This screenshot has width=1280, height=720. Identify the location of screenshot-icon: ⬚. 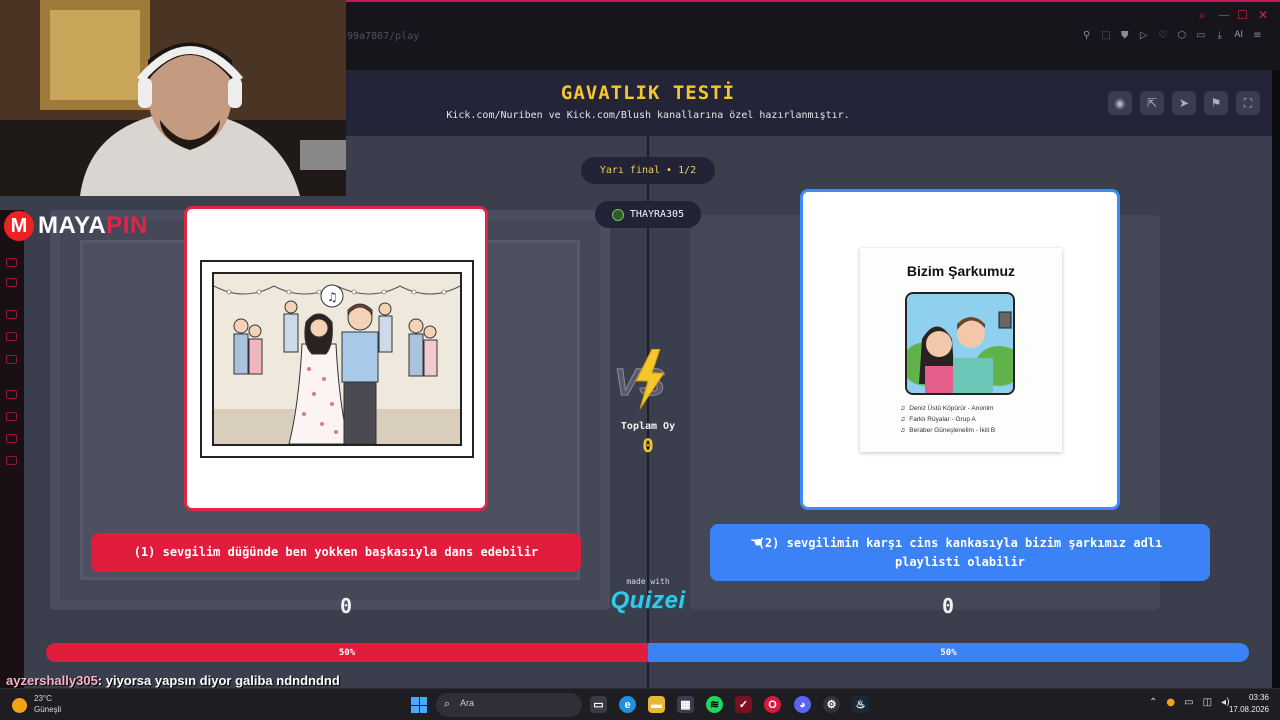
(1105, 35).